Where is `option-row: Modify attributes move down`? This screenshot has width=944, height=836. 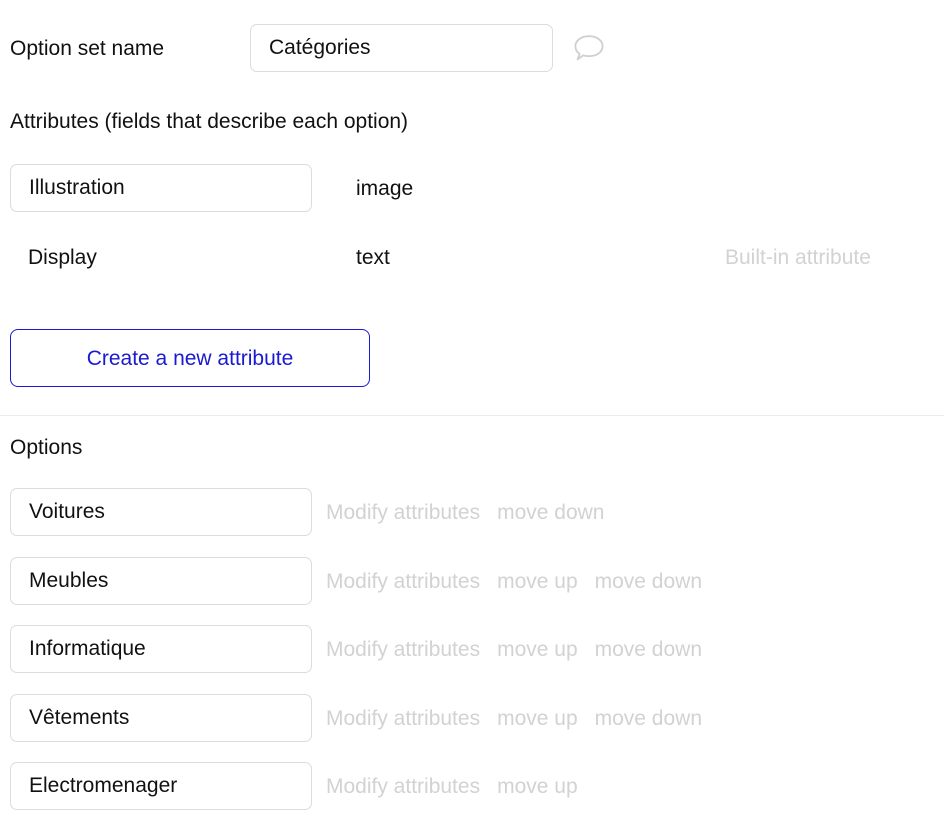
option-row: Modify attributes move down is located at coordinates (472, 512).